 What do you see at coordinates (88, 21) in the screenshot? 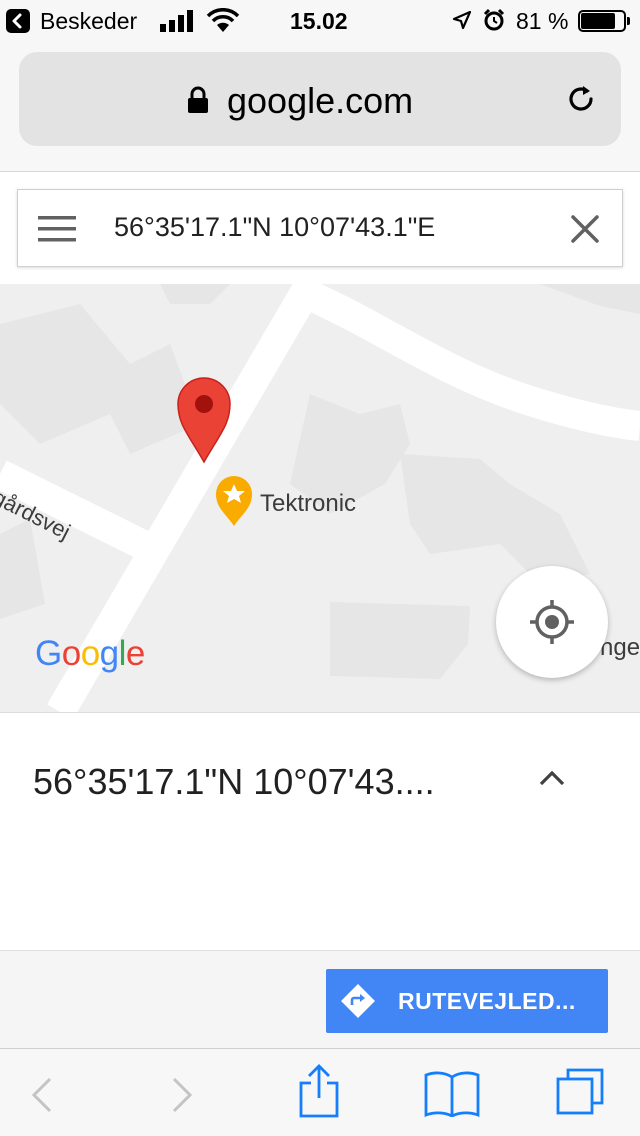
I see `back-app-label: Beskeder` at bounding box center [88, 21].